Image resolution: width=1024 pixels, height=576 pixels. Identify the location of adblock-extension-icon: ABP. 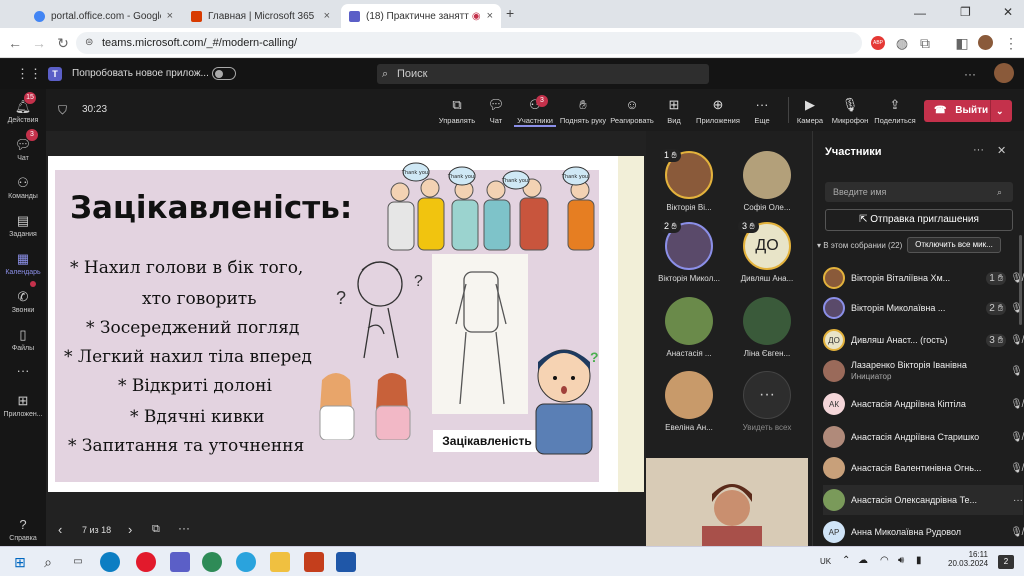
(878, 43).